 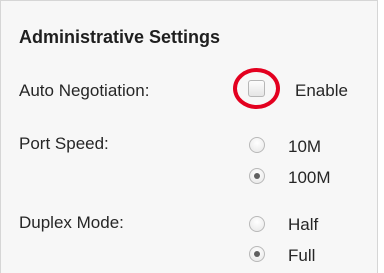 I want to click on duplex-mode-label: Duplex Mode:, so click(x=71, y=222).